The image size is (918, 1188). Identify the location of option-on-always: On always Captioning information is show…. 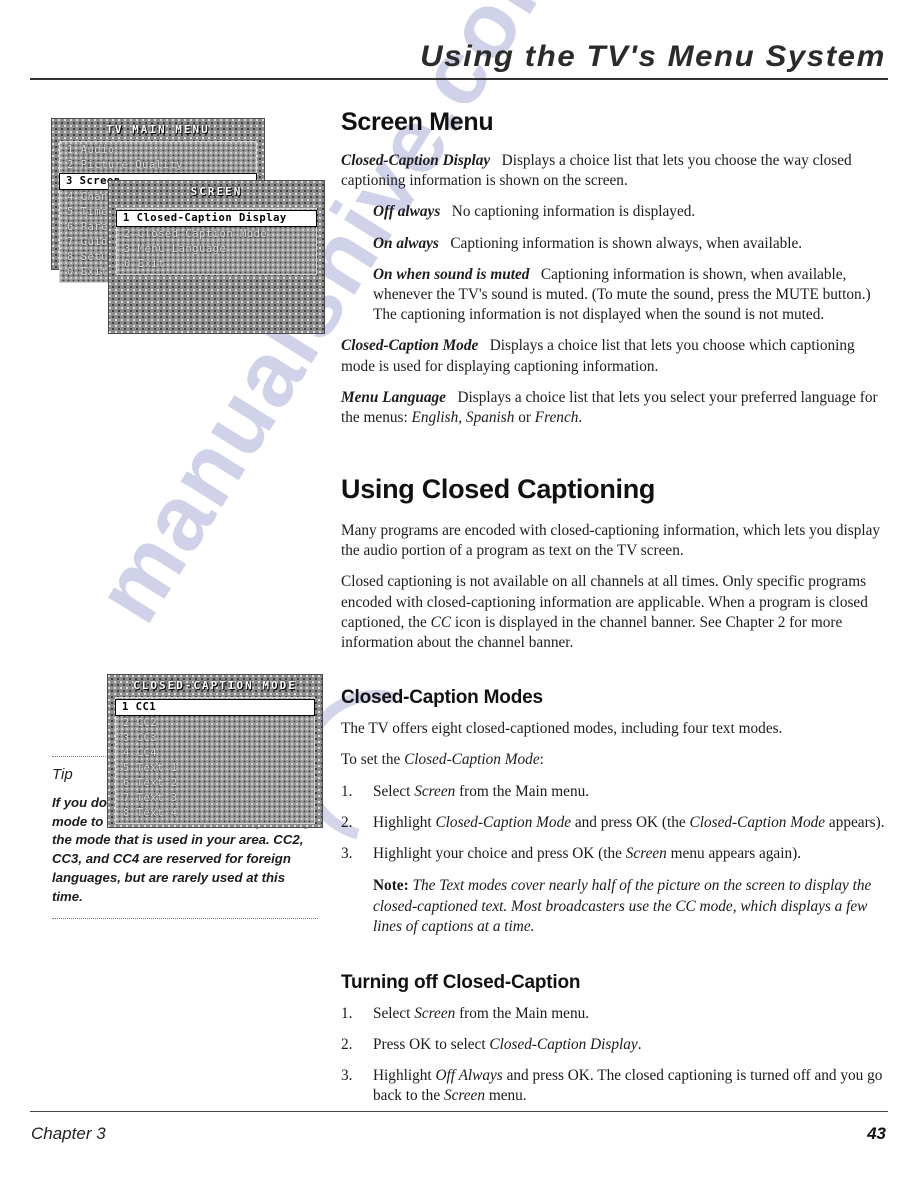
(630, 244).